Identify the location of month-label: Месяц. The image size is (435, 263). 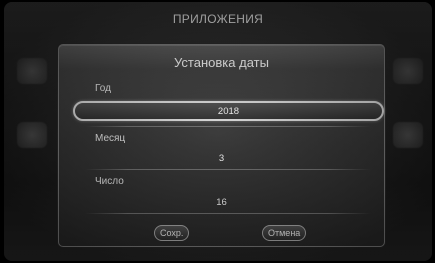
(110, 138).